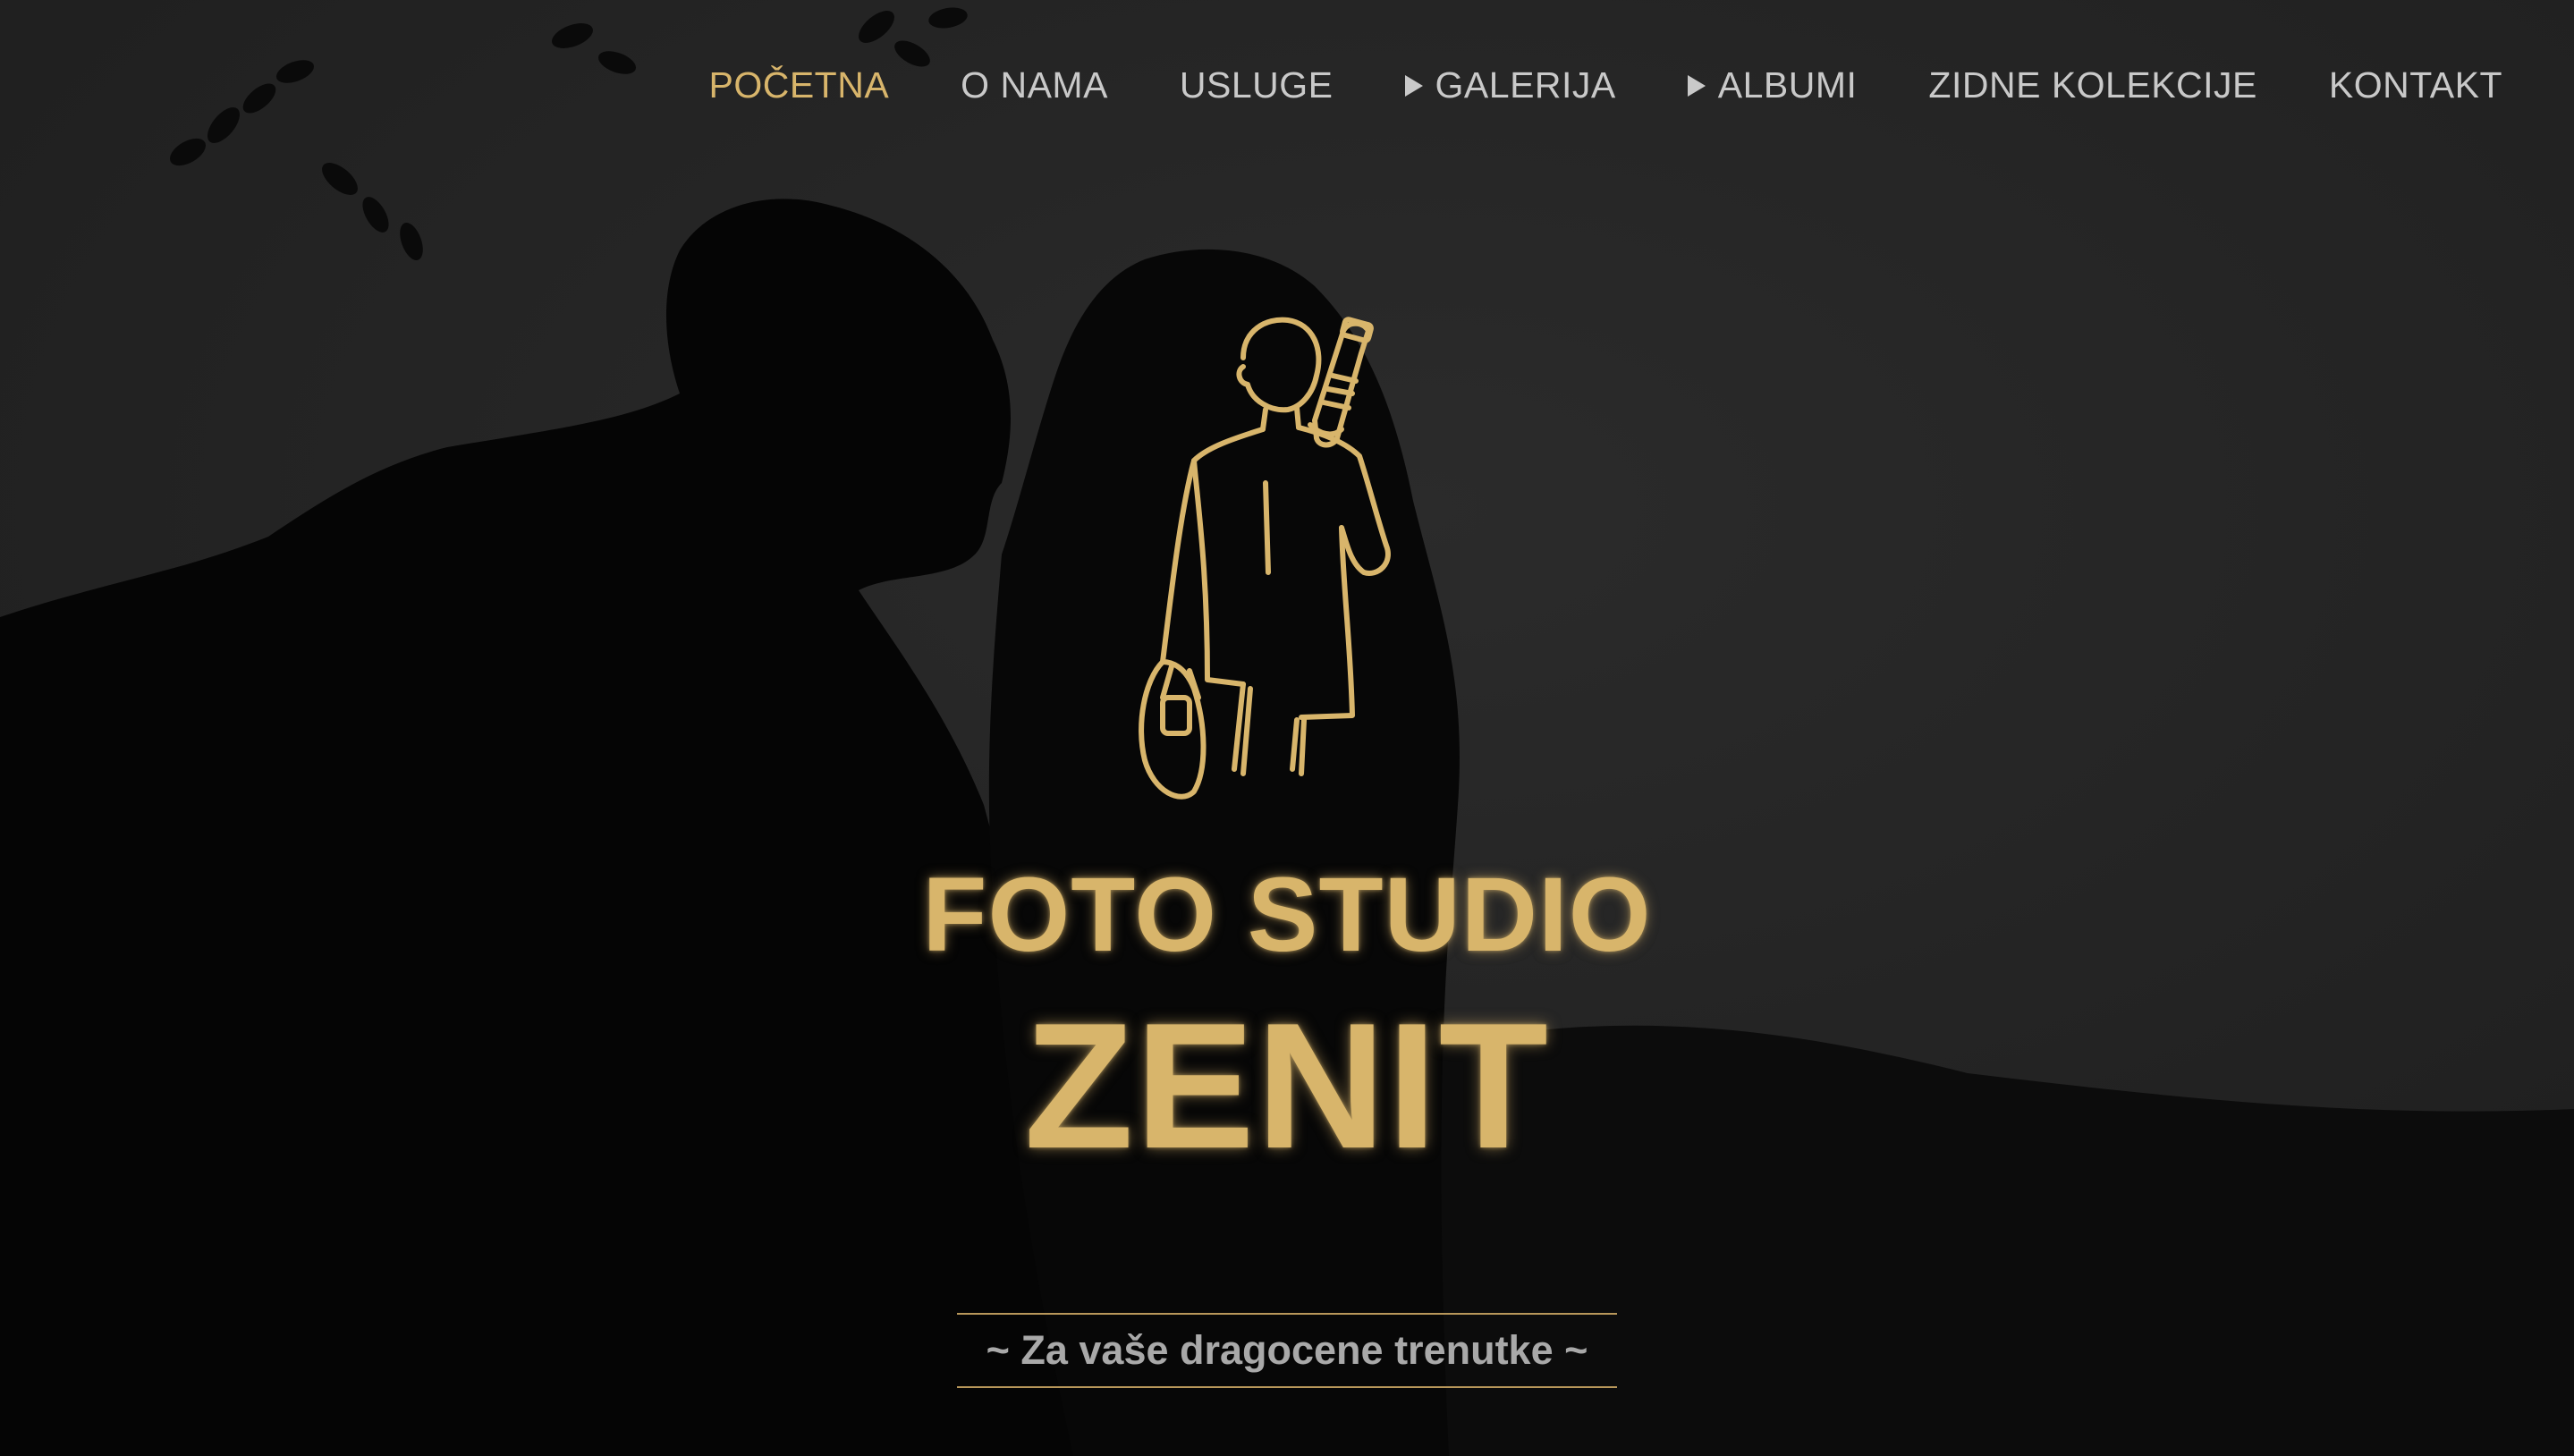 This screenshot has width=2574, height=1456. What do you see at coordinates (1287, 915) in the screenshot?
I see `brand-title-line1: FOTO STUDIO` at bounding box center [1287, 915].